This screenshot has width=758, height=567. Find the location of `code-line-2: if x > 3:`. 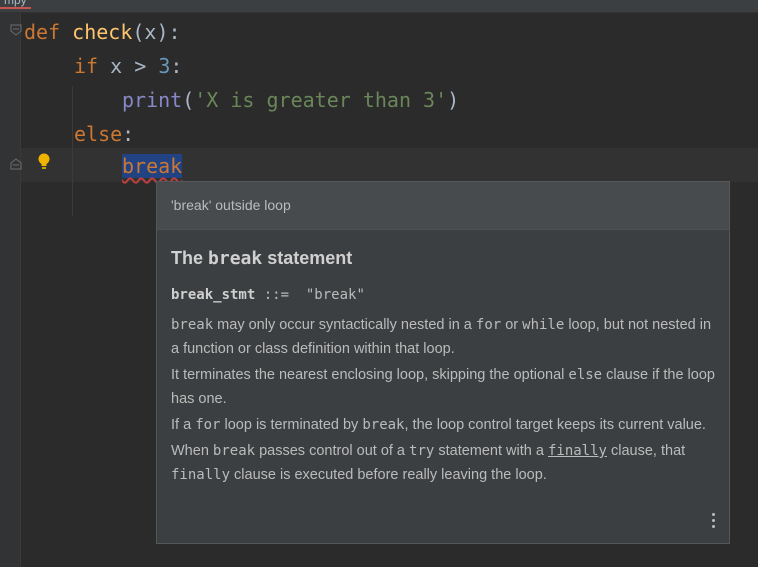

code-line-2: if x > 3: is located at coordinates (128, 66).